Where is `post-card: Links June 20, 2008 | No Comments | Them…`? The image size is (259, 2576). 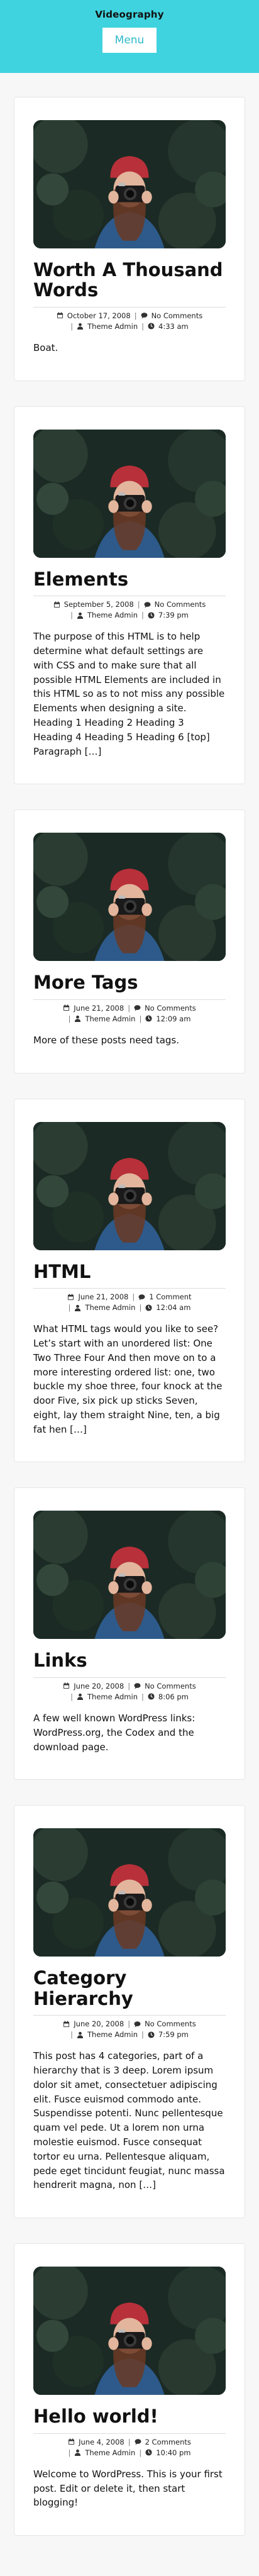 post-card: Links June 20, 2008 | No Comments | Them… is located at coordinates (129, 1633).